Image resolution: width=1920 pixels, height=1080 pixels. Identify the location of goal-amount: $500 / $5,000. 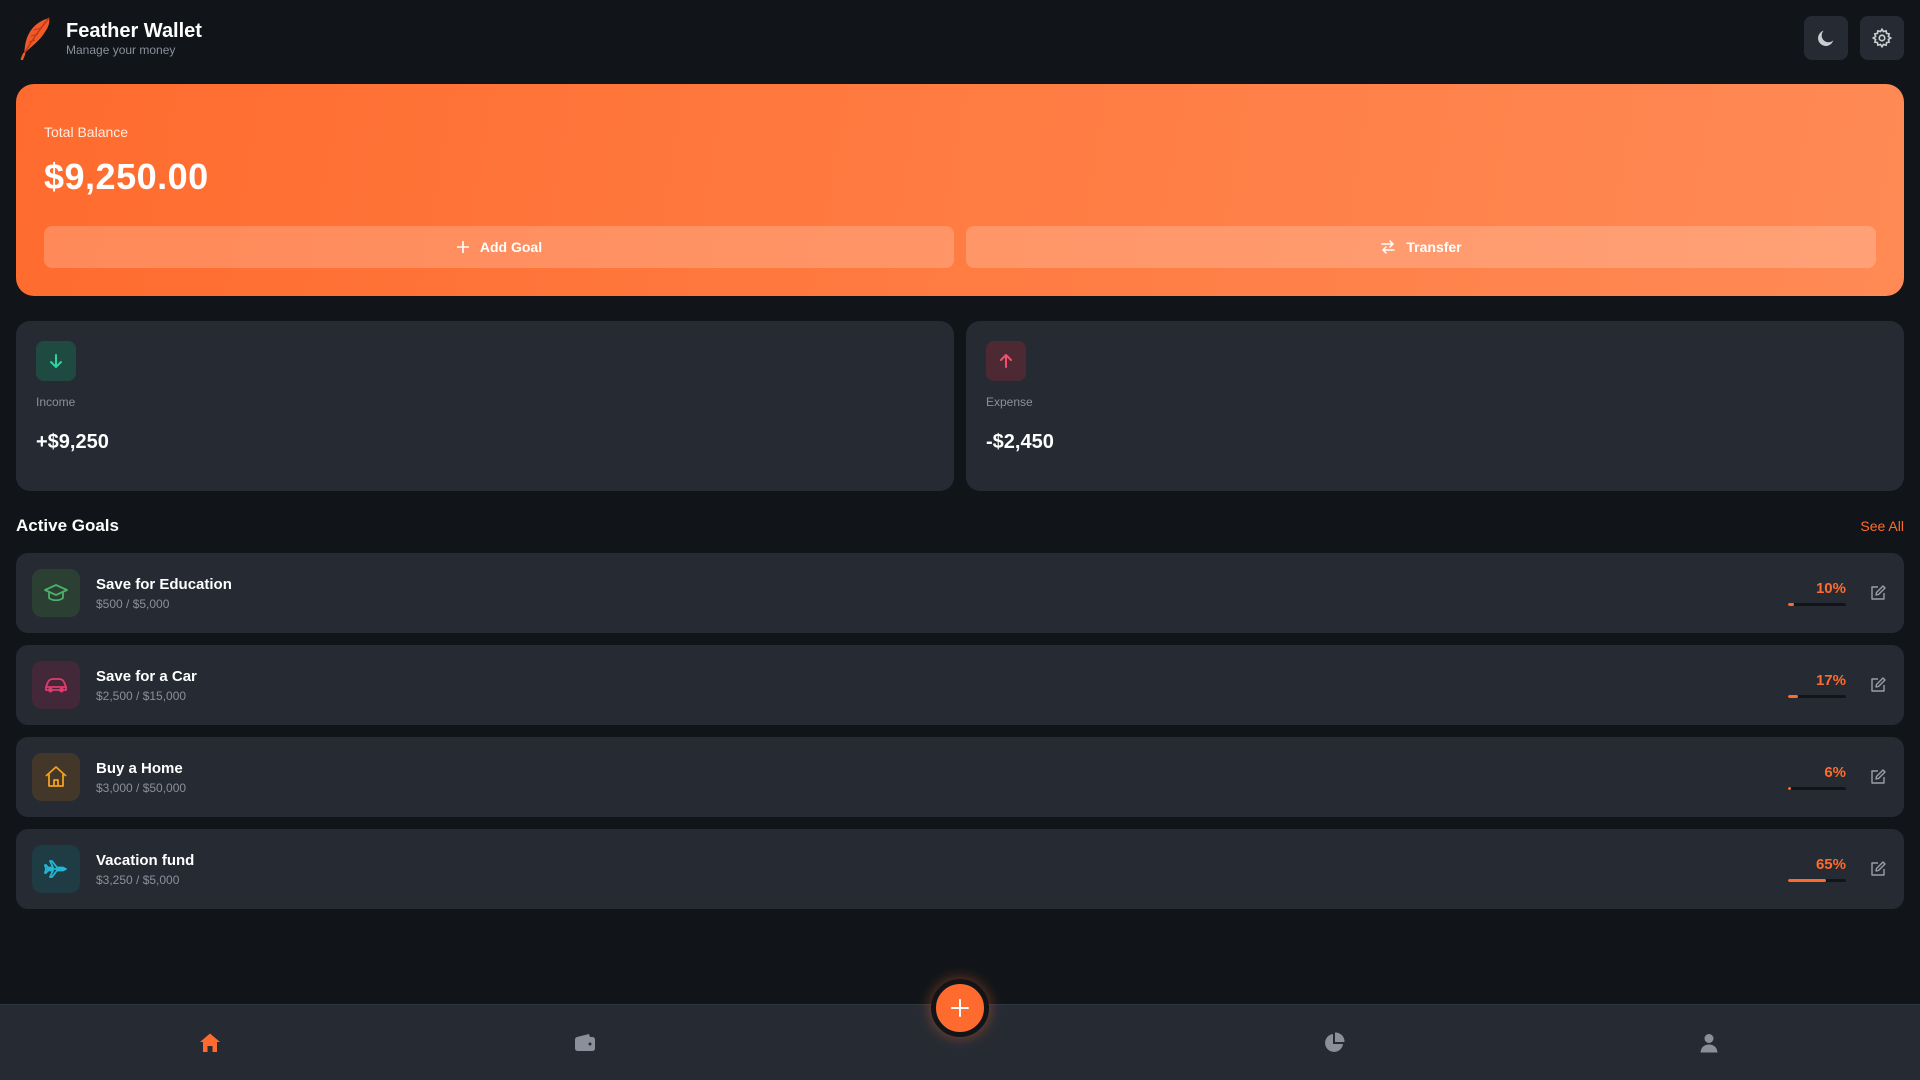
(133, 603).